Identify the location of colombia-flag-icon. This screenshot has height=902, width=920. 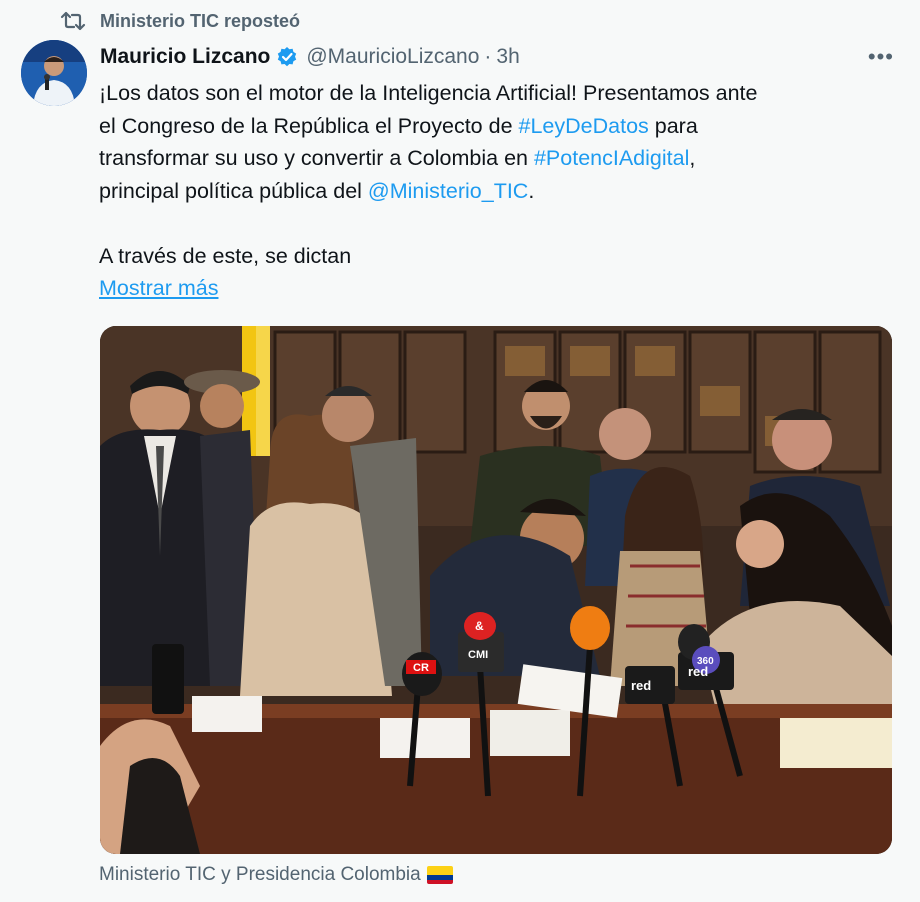
(439, 875).